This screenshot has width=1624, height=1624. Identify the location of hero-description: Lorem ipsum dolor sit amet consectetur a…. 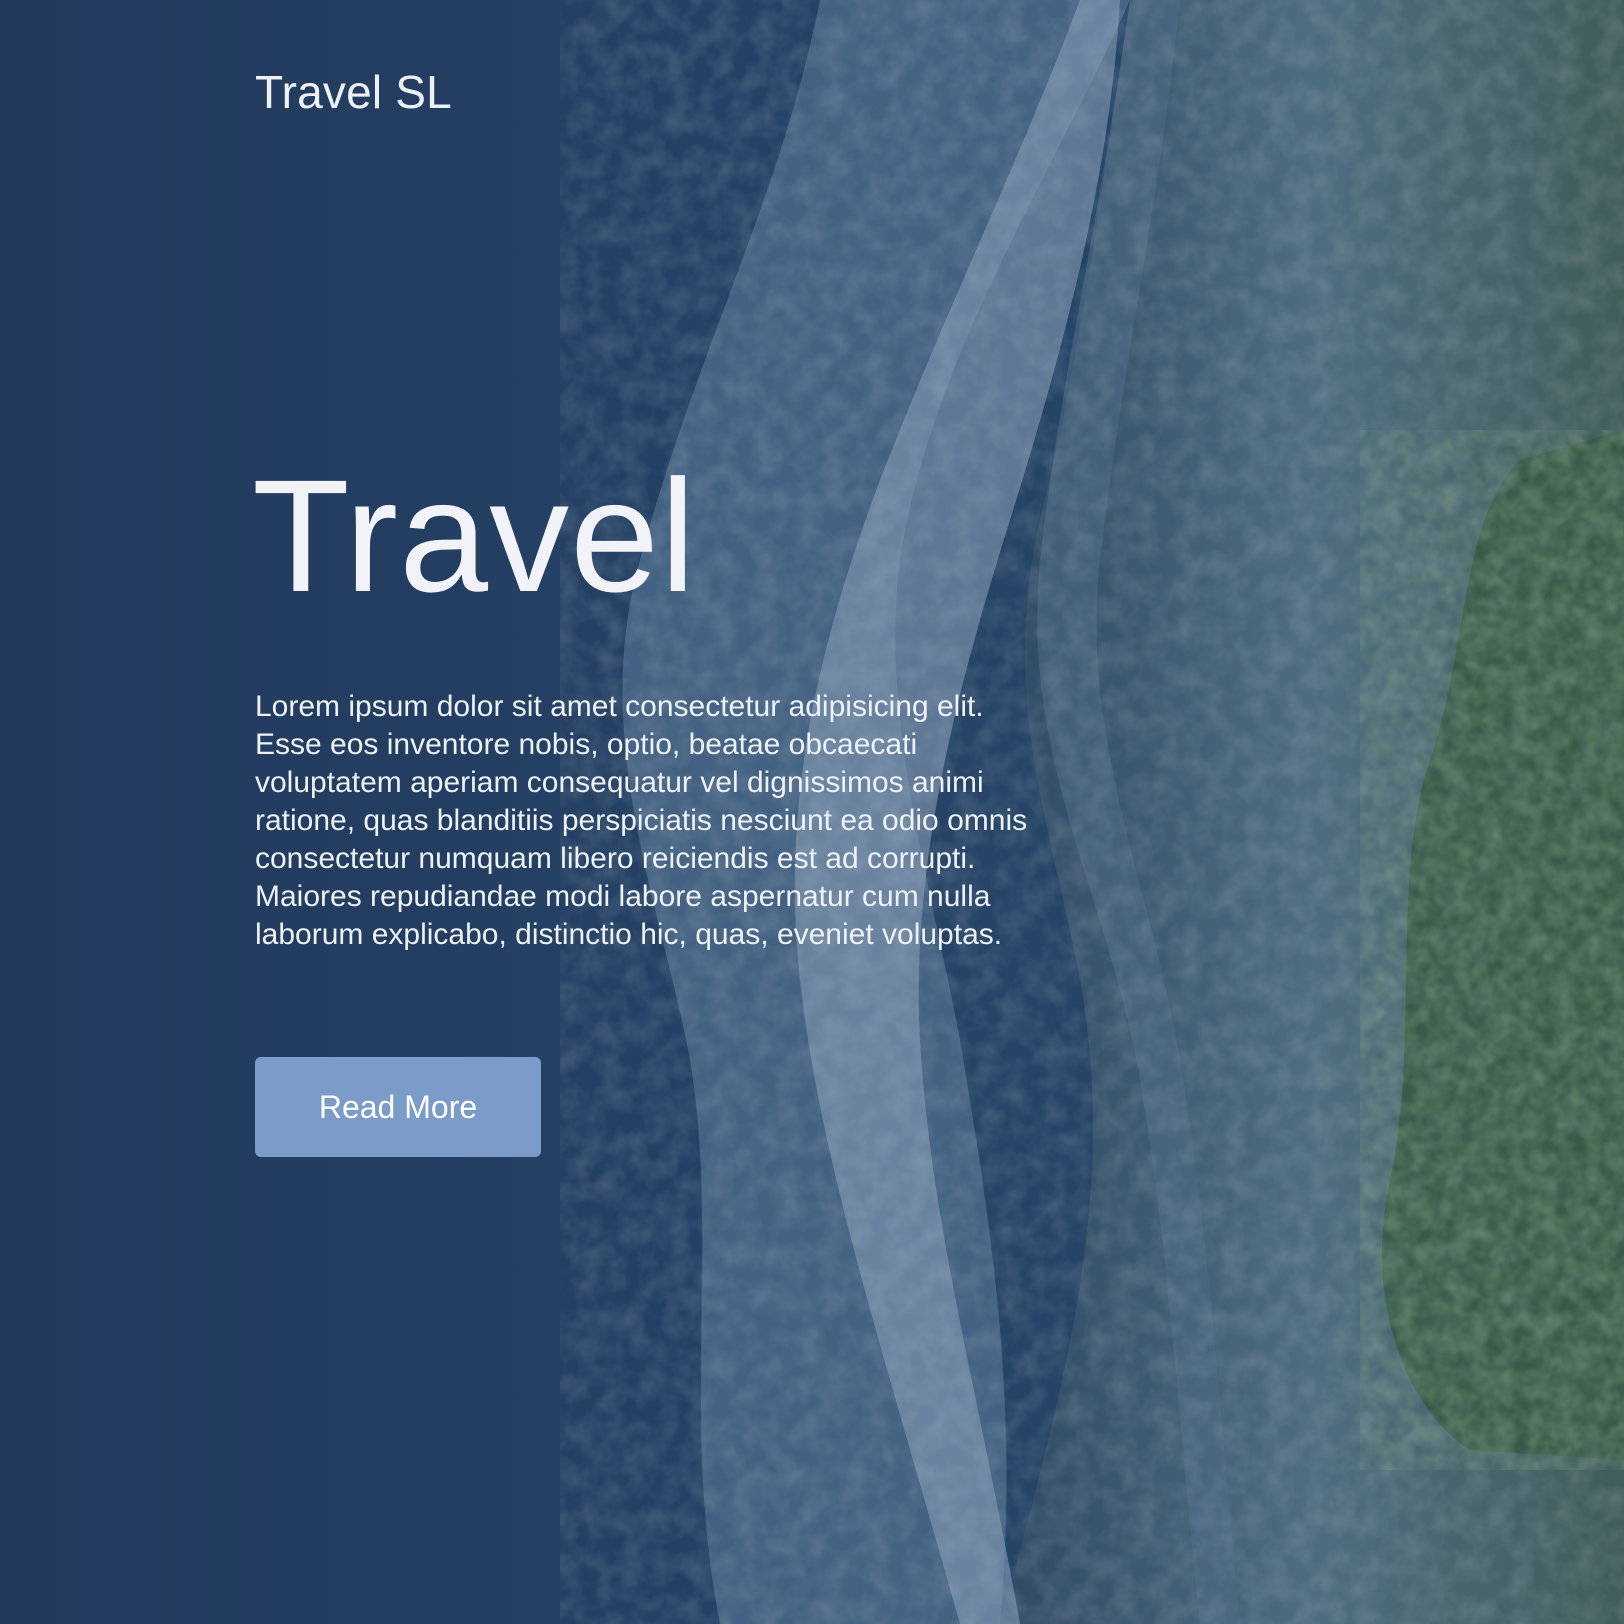
(641, 820).